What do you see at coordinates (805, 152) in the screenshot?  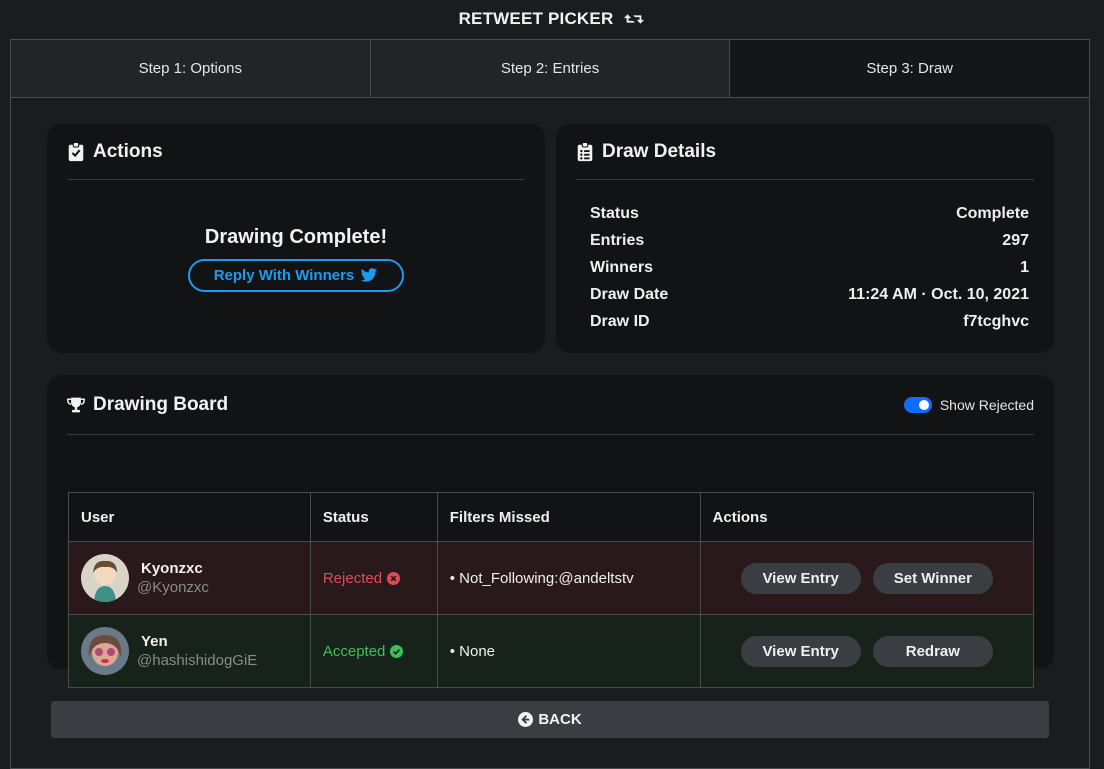 I see `draw-details-header: Draw Details` at bounding box center [805, 152].